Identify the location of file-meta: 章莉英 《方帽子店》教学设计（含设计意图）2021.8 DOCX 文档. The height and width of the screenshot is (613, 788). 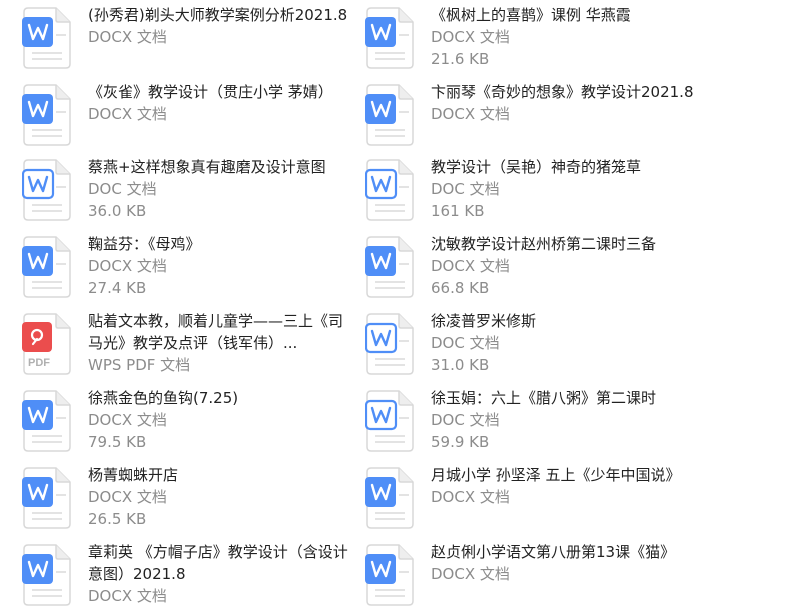
(222, 574).